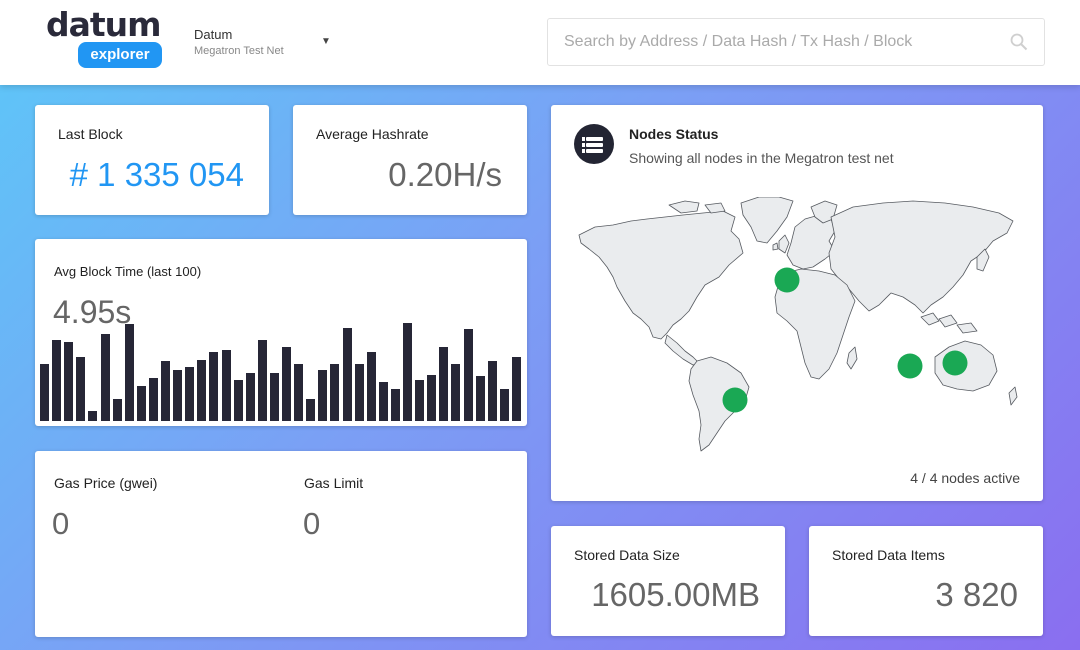 The width and height of the screenshot is (1080, 650). Describe the element at coordinates (157, 175) in the screenshot. I see `last-block-value: # 1 335 054` at that location.